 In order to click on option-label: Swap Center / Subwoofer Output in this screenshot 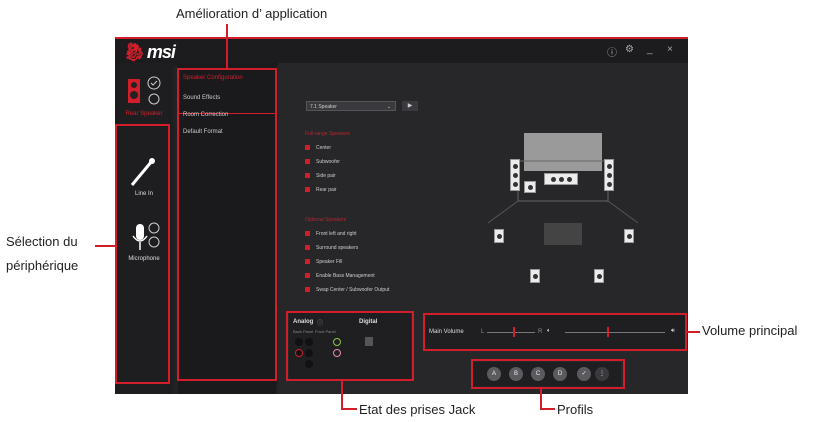, I will do `click(353, 290)`.